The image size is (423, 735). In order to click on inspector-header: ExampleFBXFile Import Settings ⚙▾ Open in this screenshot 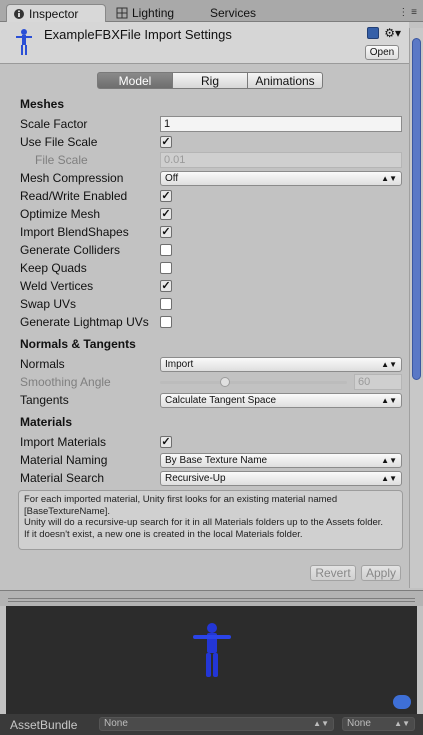, I will do `click(204, 43)`.